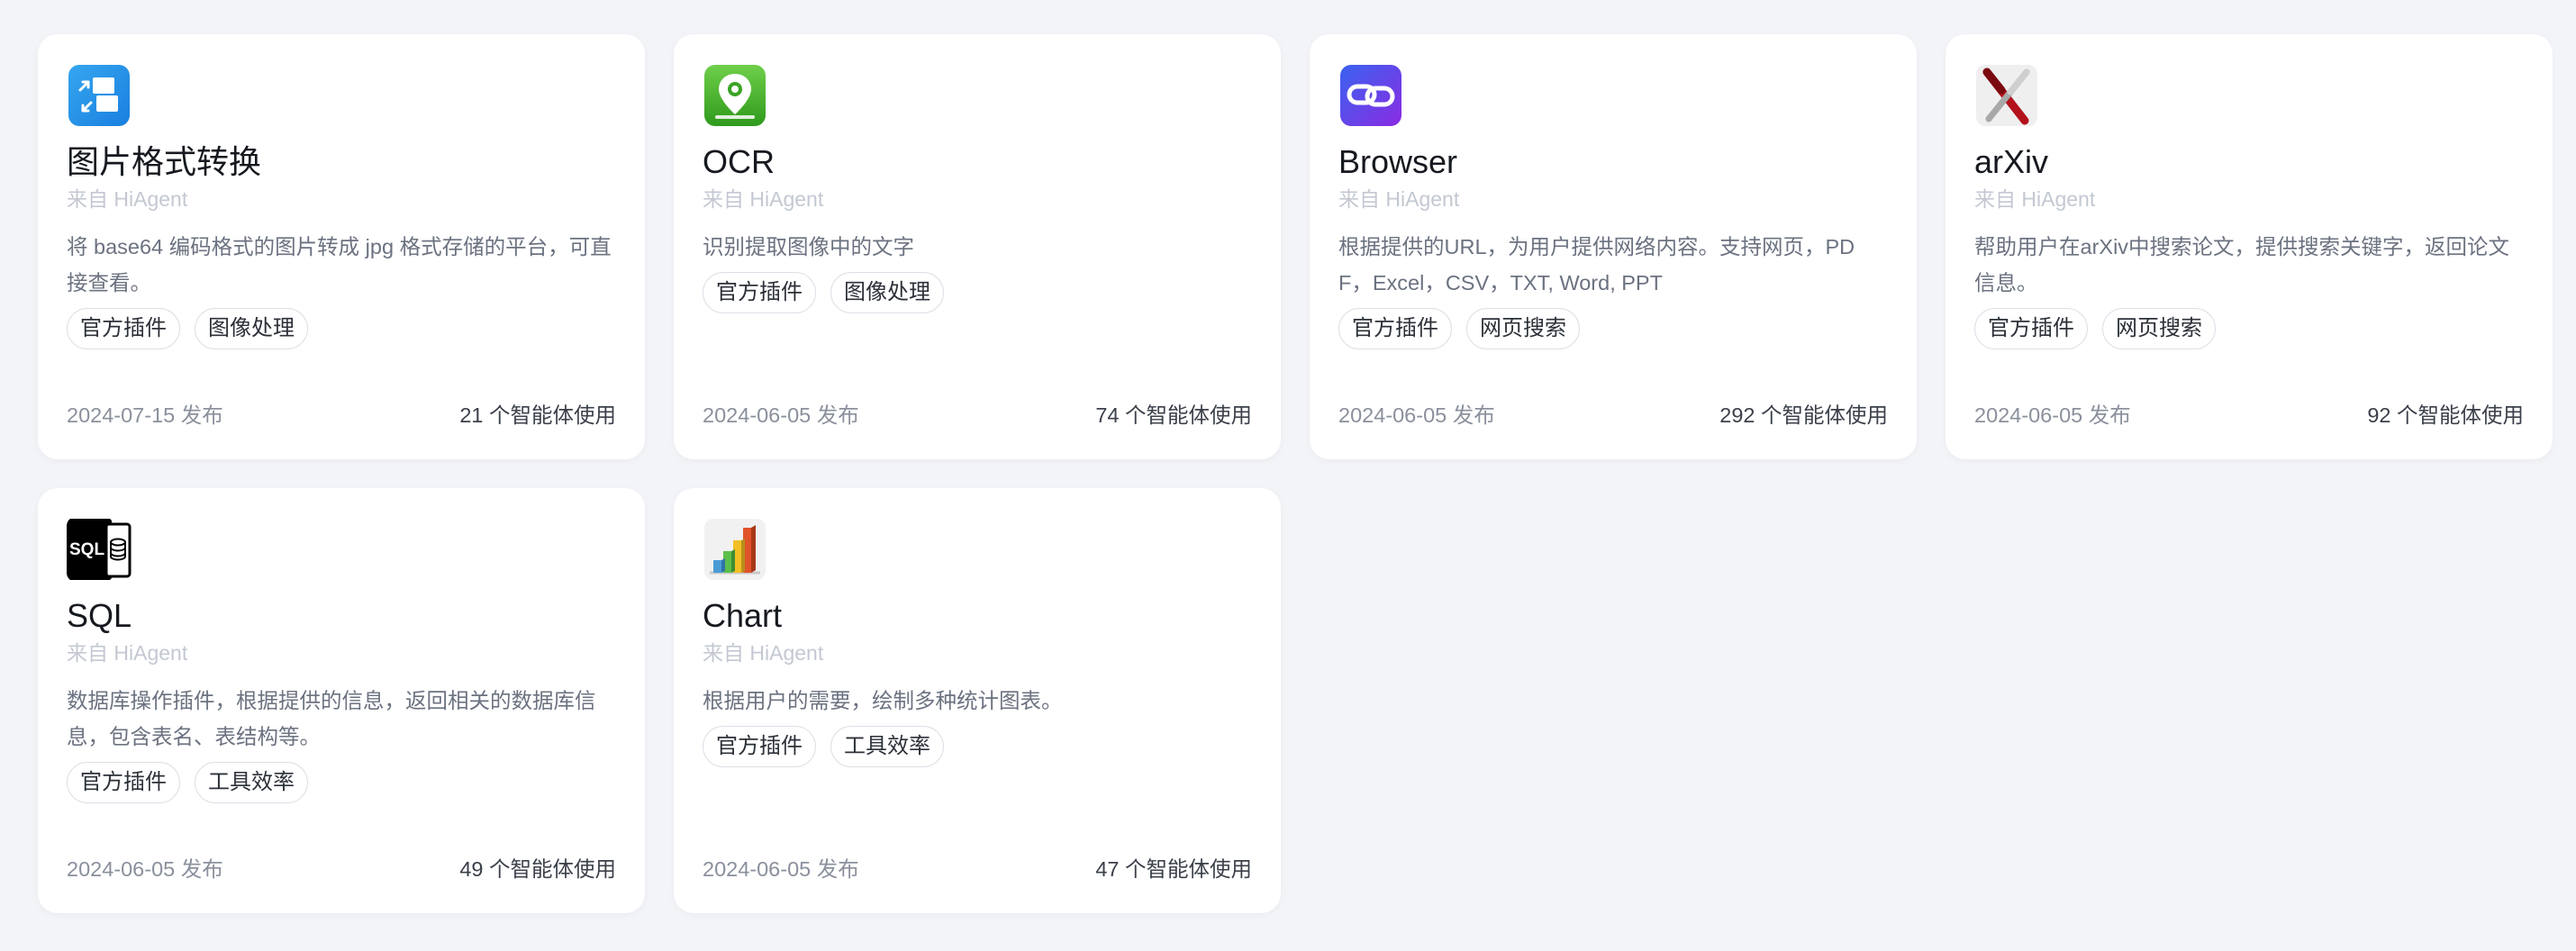 The height and width of the screenshot is (951, 2576). I want to click on plugin-footer: 2024-06-05 发布 47 个智能体使用, so click(977, 869).